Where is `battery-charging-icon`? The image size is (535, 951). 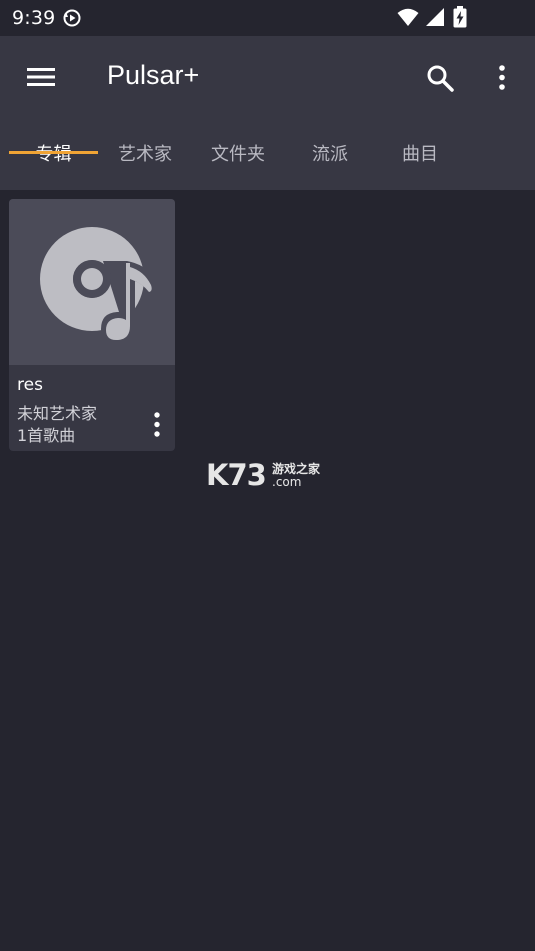
battery-charging-icon is located at coordinates (460, 17).